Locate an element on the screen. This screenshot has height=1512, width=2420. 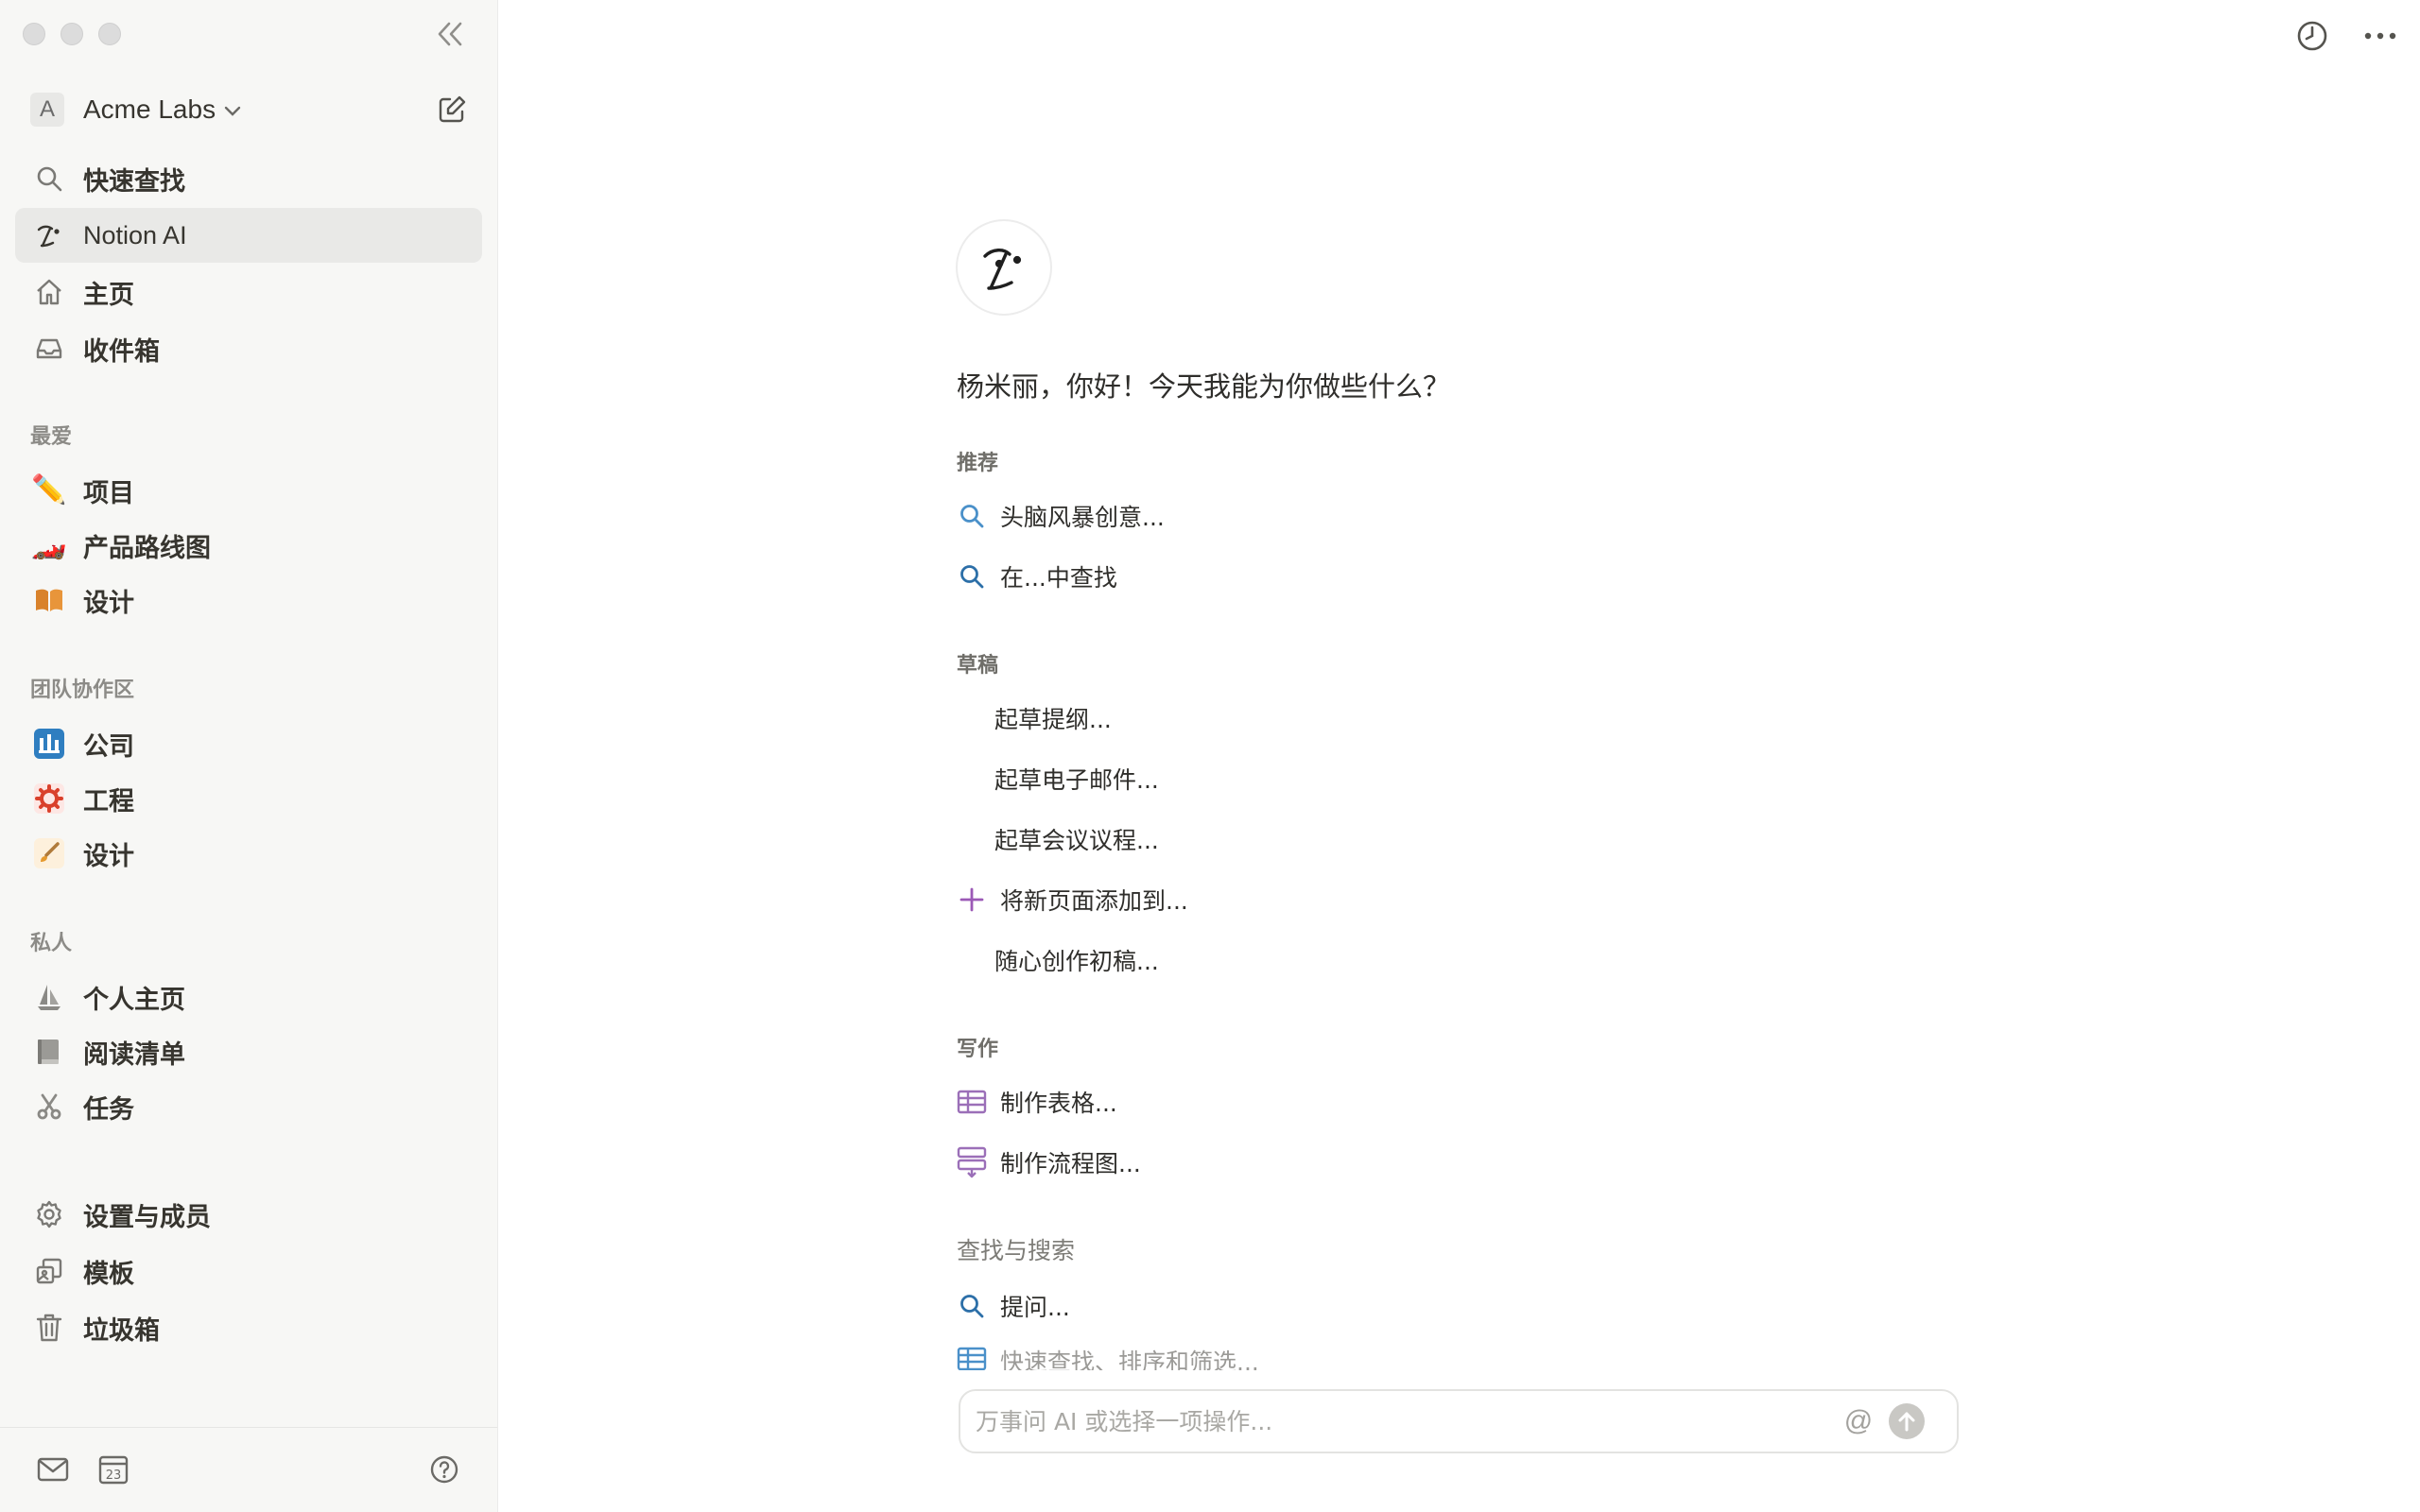
nav-templates-label: 模板 is located at coordinates (108, 1274).